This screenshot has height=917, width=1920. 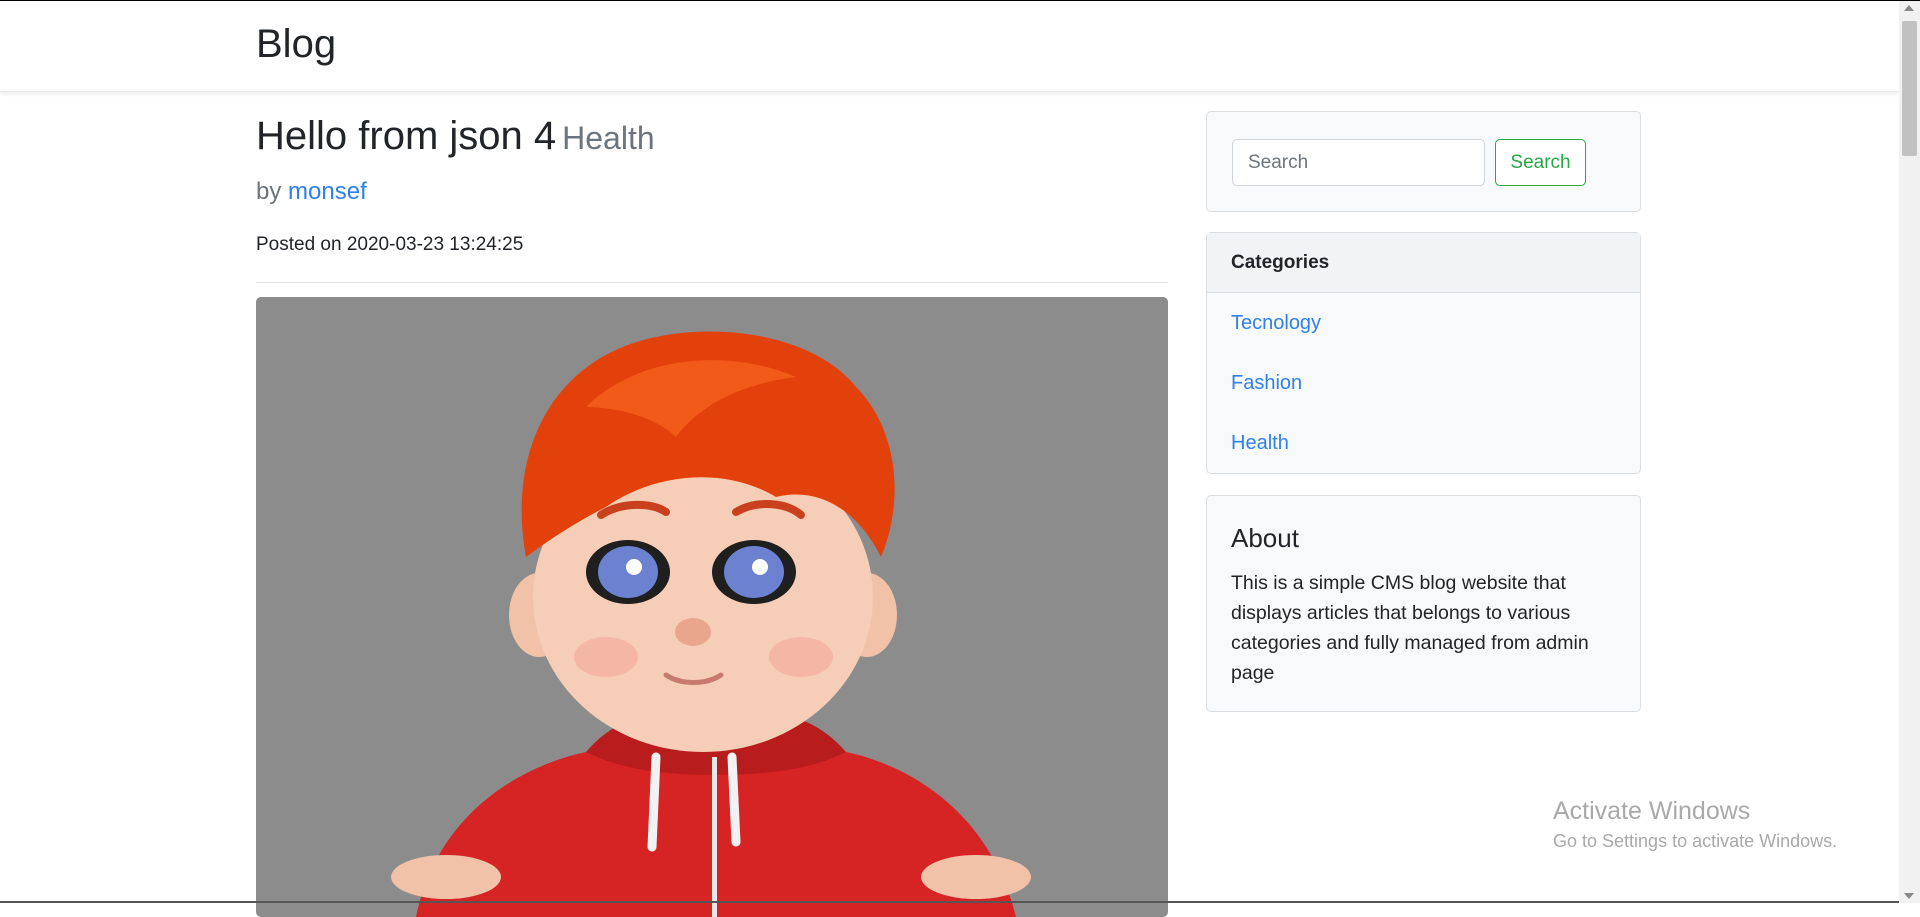 What do you see at coordinates (1265, 538) in the screenshot?
I see `about-title: About` at bounding box center [1265, 538].